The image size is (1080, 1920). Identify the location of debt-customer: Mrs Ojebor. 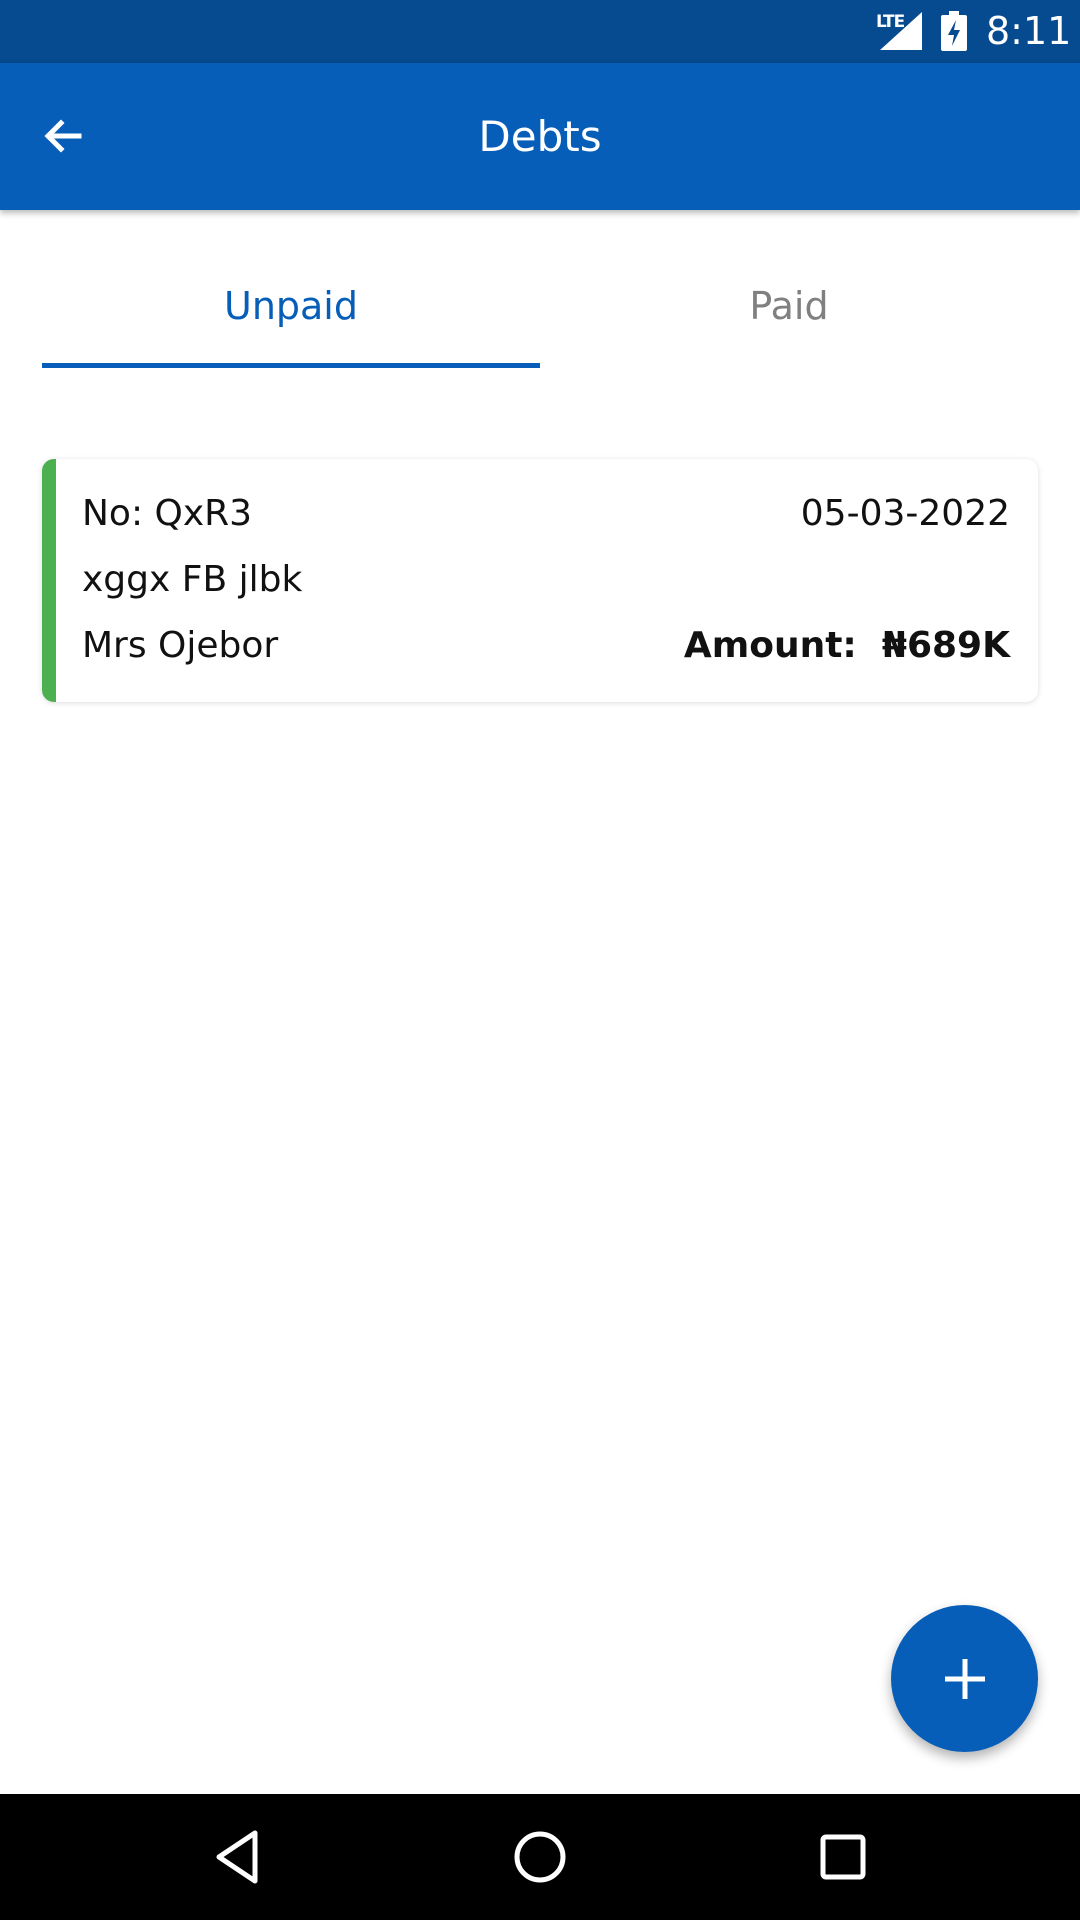
(180, 645).